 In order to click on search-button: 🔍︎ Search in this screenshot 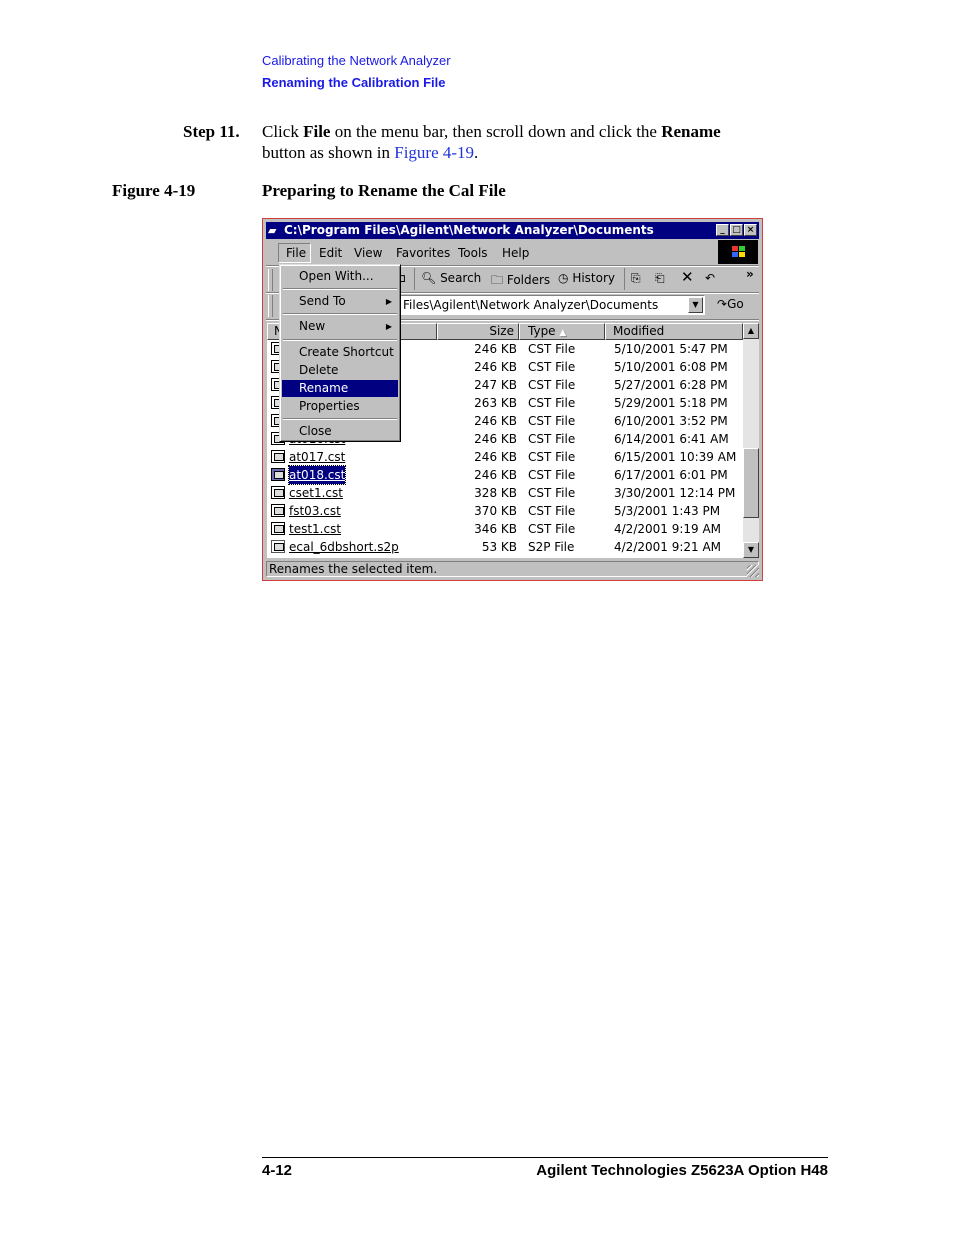, I will do `click(451, 278)`.